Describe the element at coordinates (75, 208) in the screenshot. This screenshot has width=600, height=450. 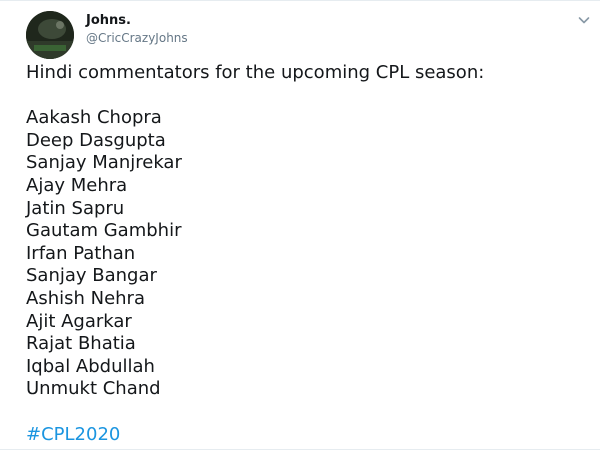
I see `commentator-name: Jatin Sapru` at that location.